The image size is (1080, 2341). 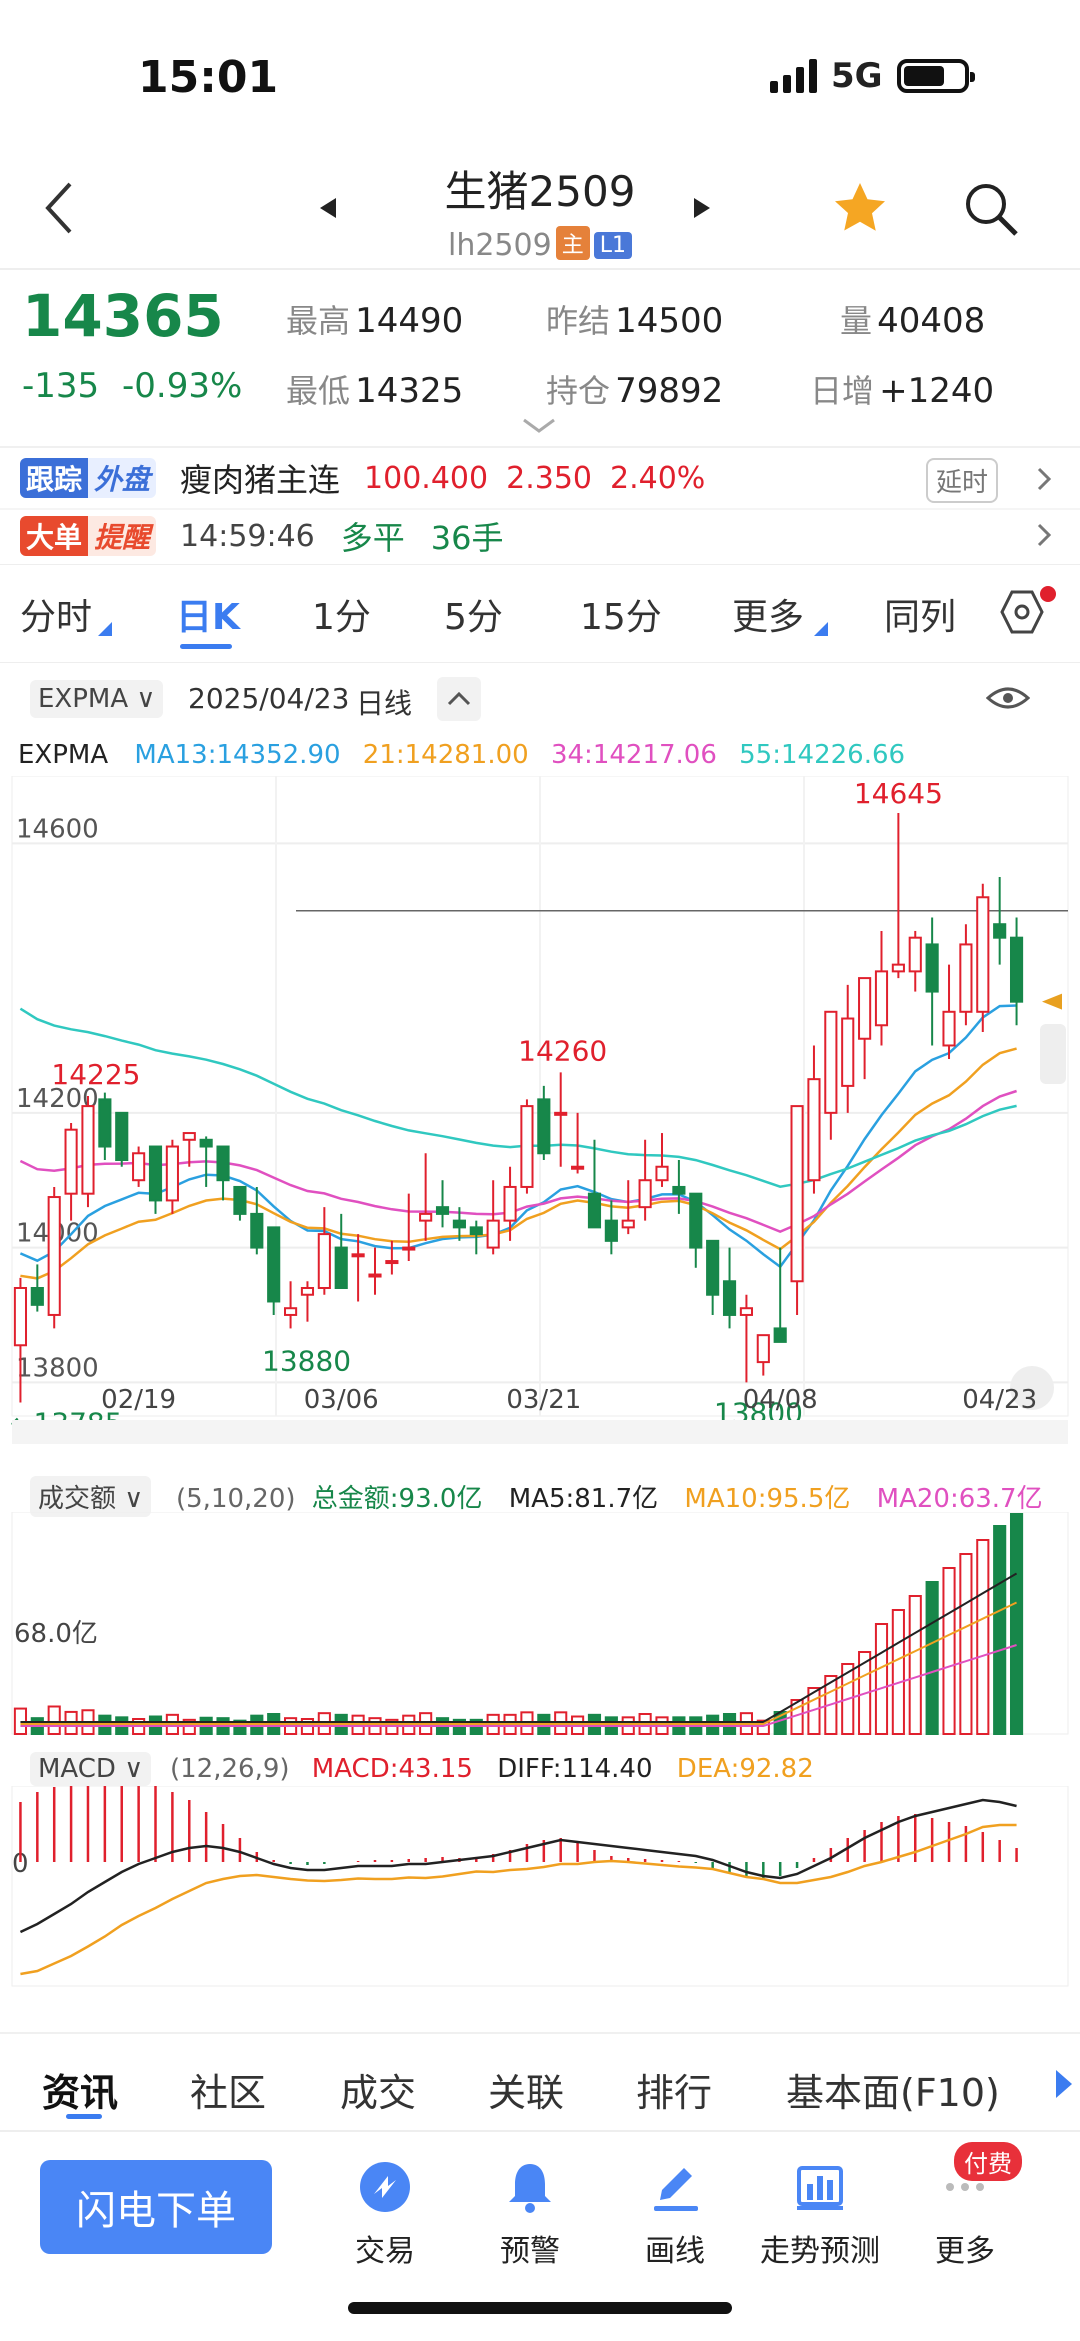 What do you see at coordinates (893, 2089) in the screenshot?
I see `tab-fundamentals: 基本面(F10)` at bounding box center [893, 2089].